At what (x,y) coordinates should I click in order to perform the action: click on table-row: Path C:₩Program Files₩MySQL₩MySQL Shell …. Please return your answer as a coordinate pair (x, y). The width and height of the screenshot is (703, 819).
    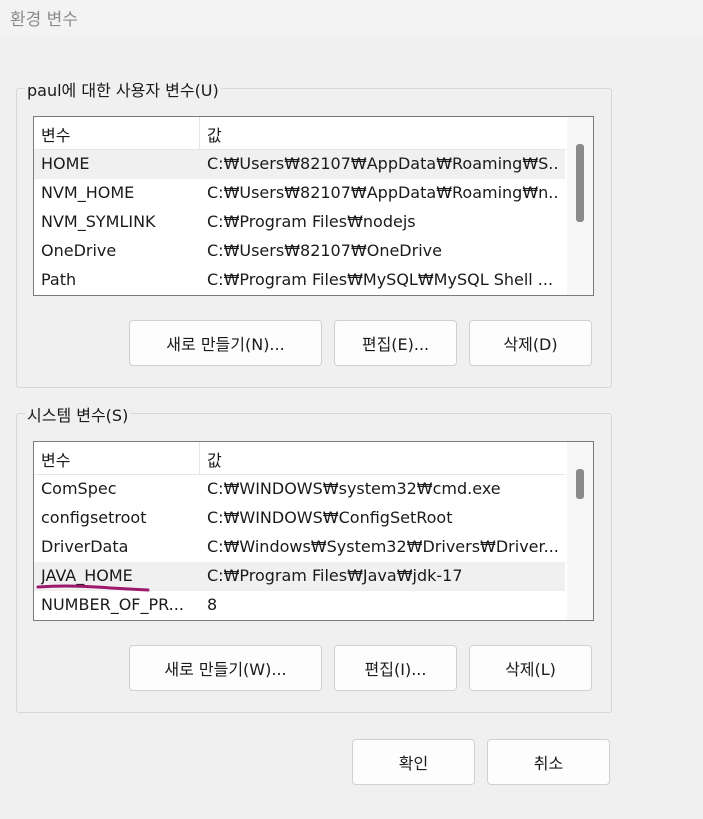
    Looking at the image, I should click on (299, 280).